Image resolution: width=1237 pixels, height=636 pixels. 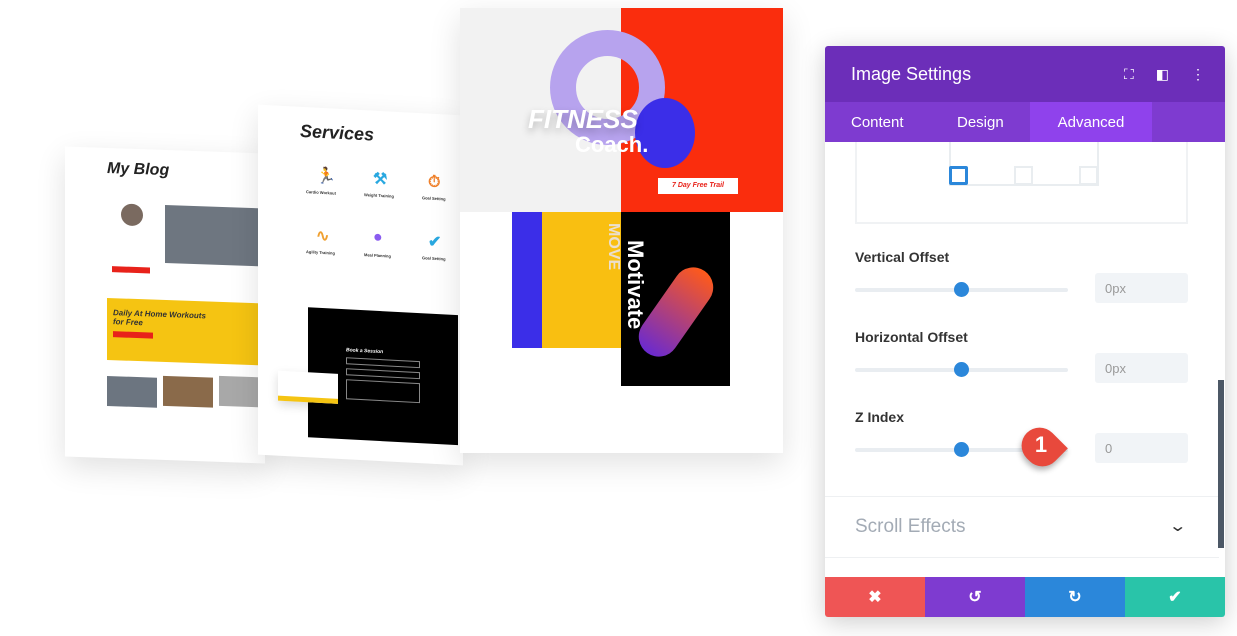 I want to click on dumbbell-icon: ⚒, so click(x=380, y=179).